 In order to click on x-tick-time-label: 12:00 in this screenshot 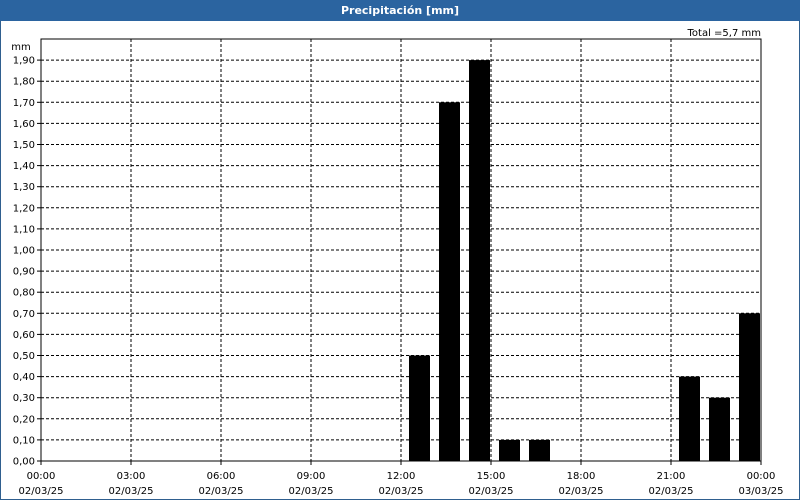, I will do `click(401, 476)`.